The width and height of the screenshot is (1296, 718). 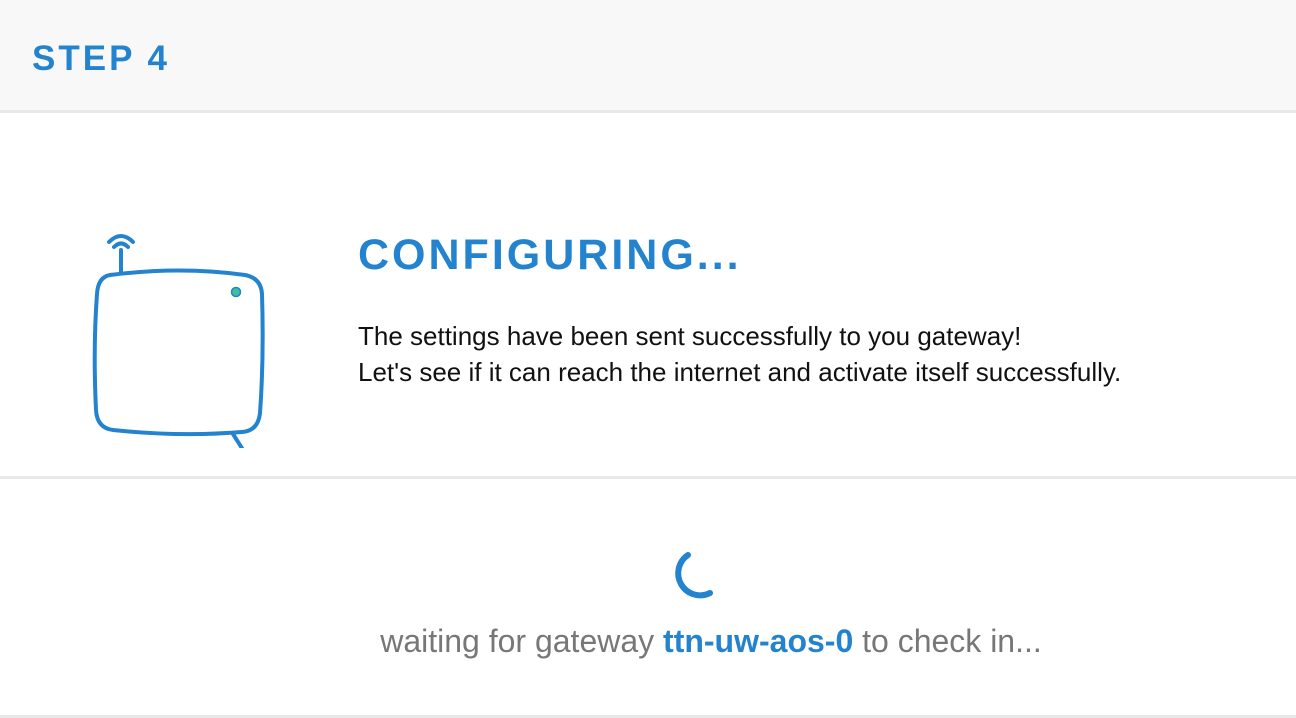 I want to click on loading-spinner-icon, so click(x=694, y=575).